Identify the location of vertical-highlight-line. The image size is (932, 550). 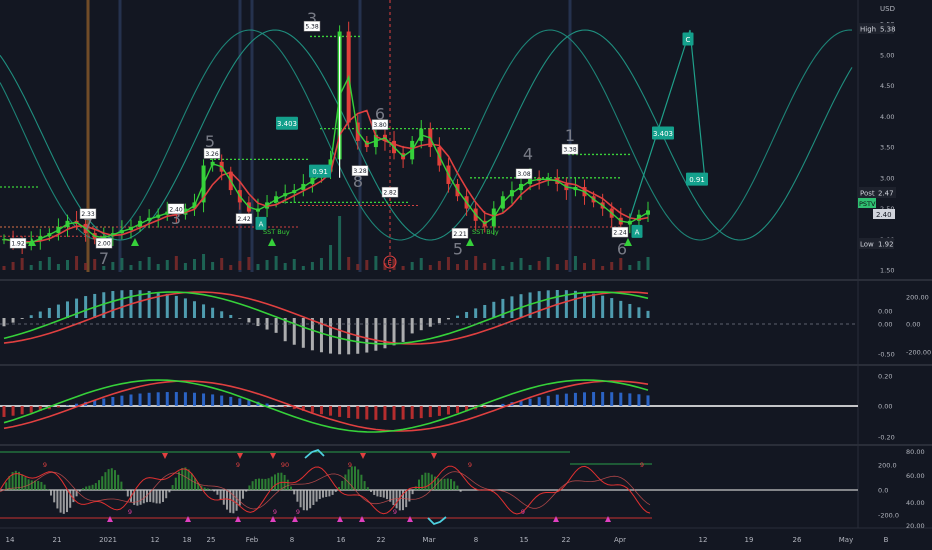
(240, 136).